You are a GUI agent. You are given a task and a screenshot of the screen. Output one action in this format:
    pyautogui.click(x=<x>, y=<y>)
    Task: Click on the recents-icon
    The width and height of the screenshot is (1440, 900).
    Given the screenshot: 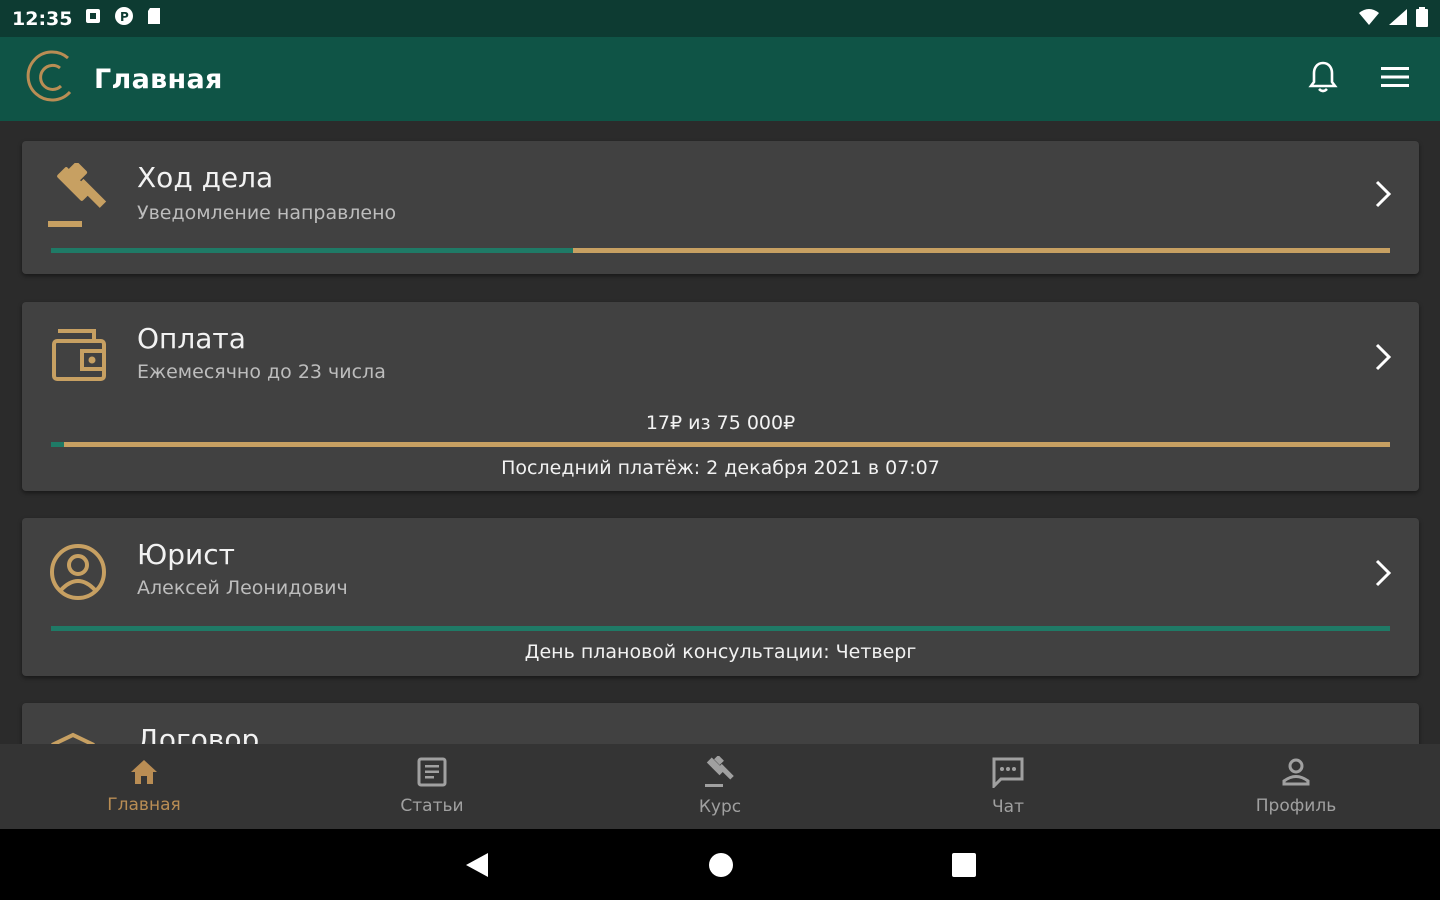 What is the action you would take?
    pyautogui.click(x=964, y=867)
    